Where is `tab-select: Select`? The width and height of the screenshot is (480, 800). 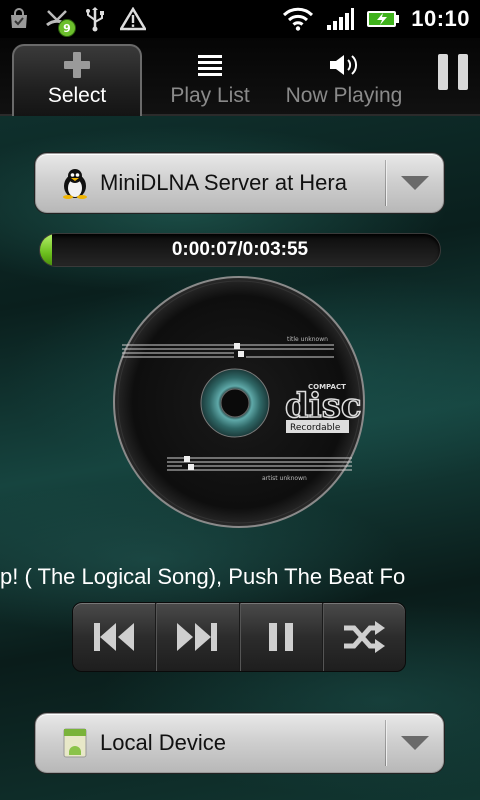 tab-select: Select is located at coordinates (77, 80).